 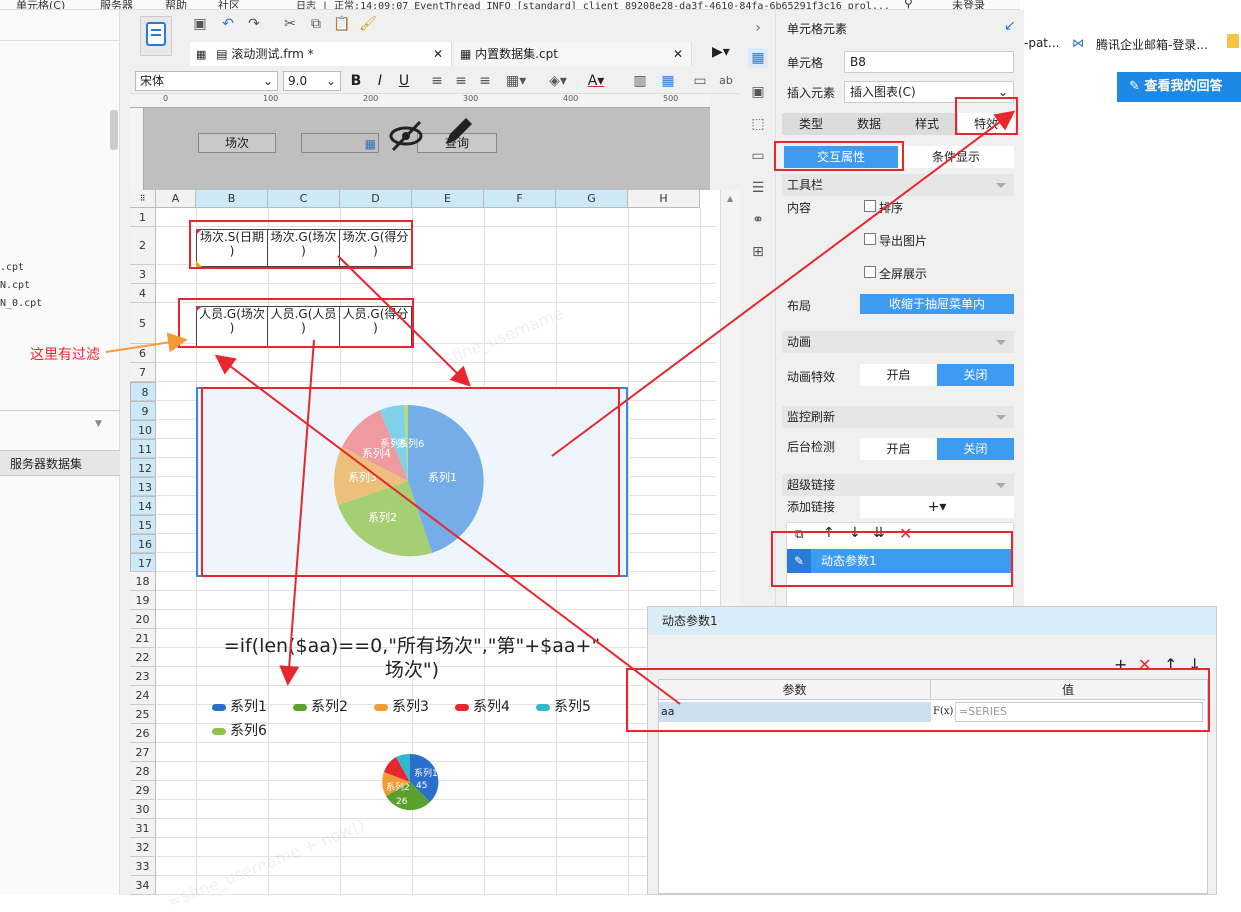 I want to click on row-header: 3, so click(x=143, y=274).